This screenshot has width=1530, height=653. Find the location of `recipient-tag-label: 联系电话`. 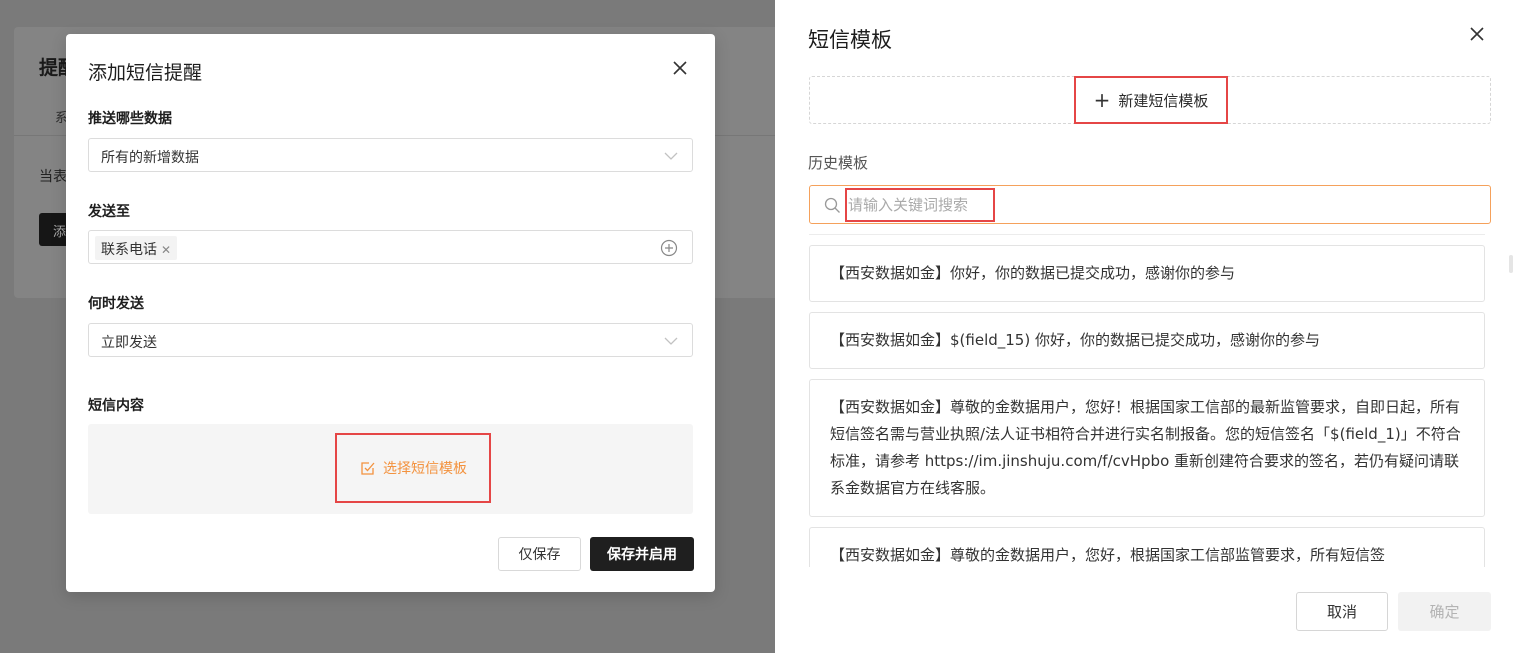

recipient-tag-label: 联系电话 is located at coordinates (129, 250).